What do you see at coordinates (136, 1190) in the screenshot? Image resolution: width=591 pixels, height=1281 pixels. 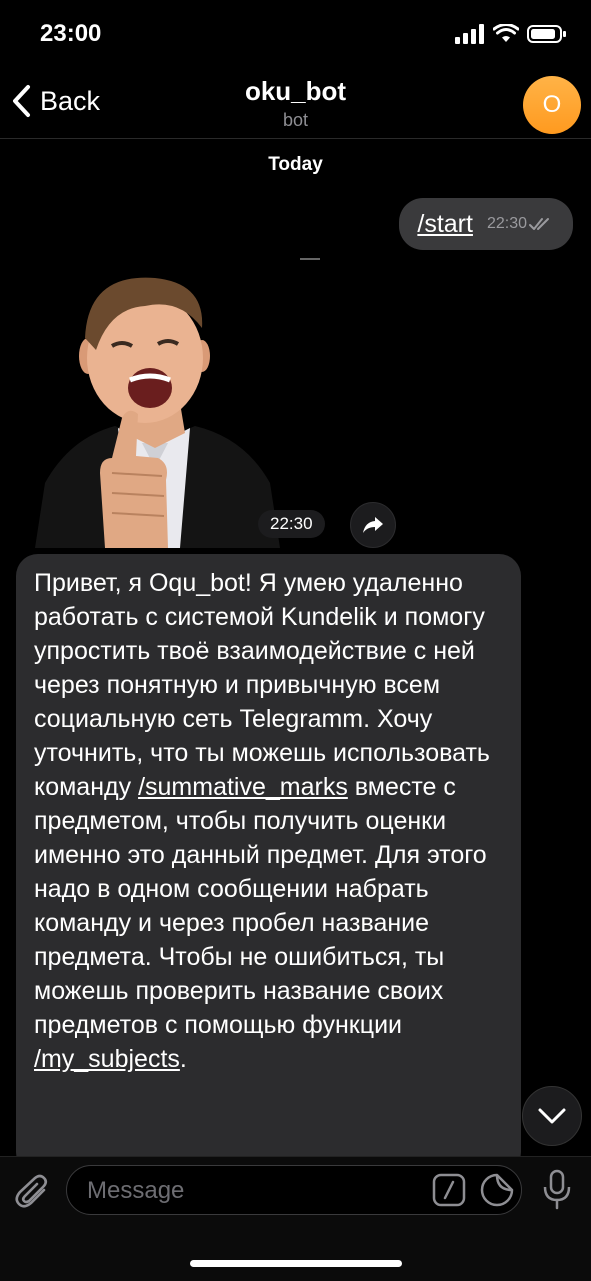 I see `message-placeholder: Message` at bounding box center [136, 1190].